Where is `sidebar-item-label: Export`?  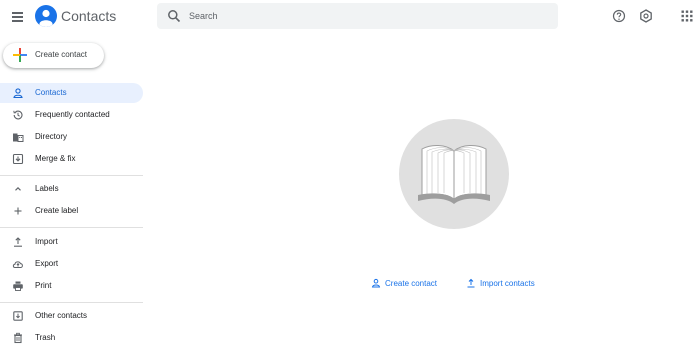
sidebar-item-label: Export is located at coordinates (47, 263).